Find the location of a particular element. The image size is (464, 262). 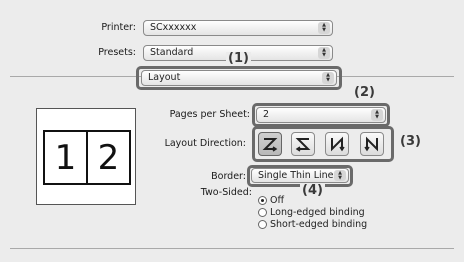

callout-1: (1) is located at coordinates (238, 58).